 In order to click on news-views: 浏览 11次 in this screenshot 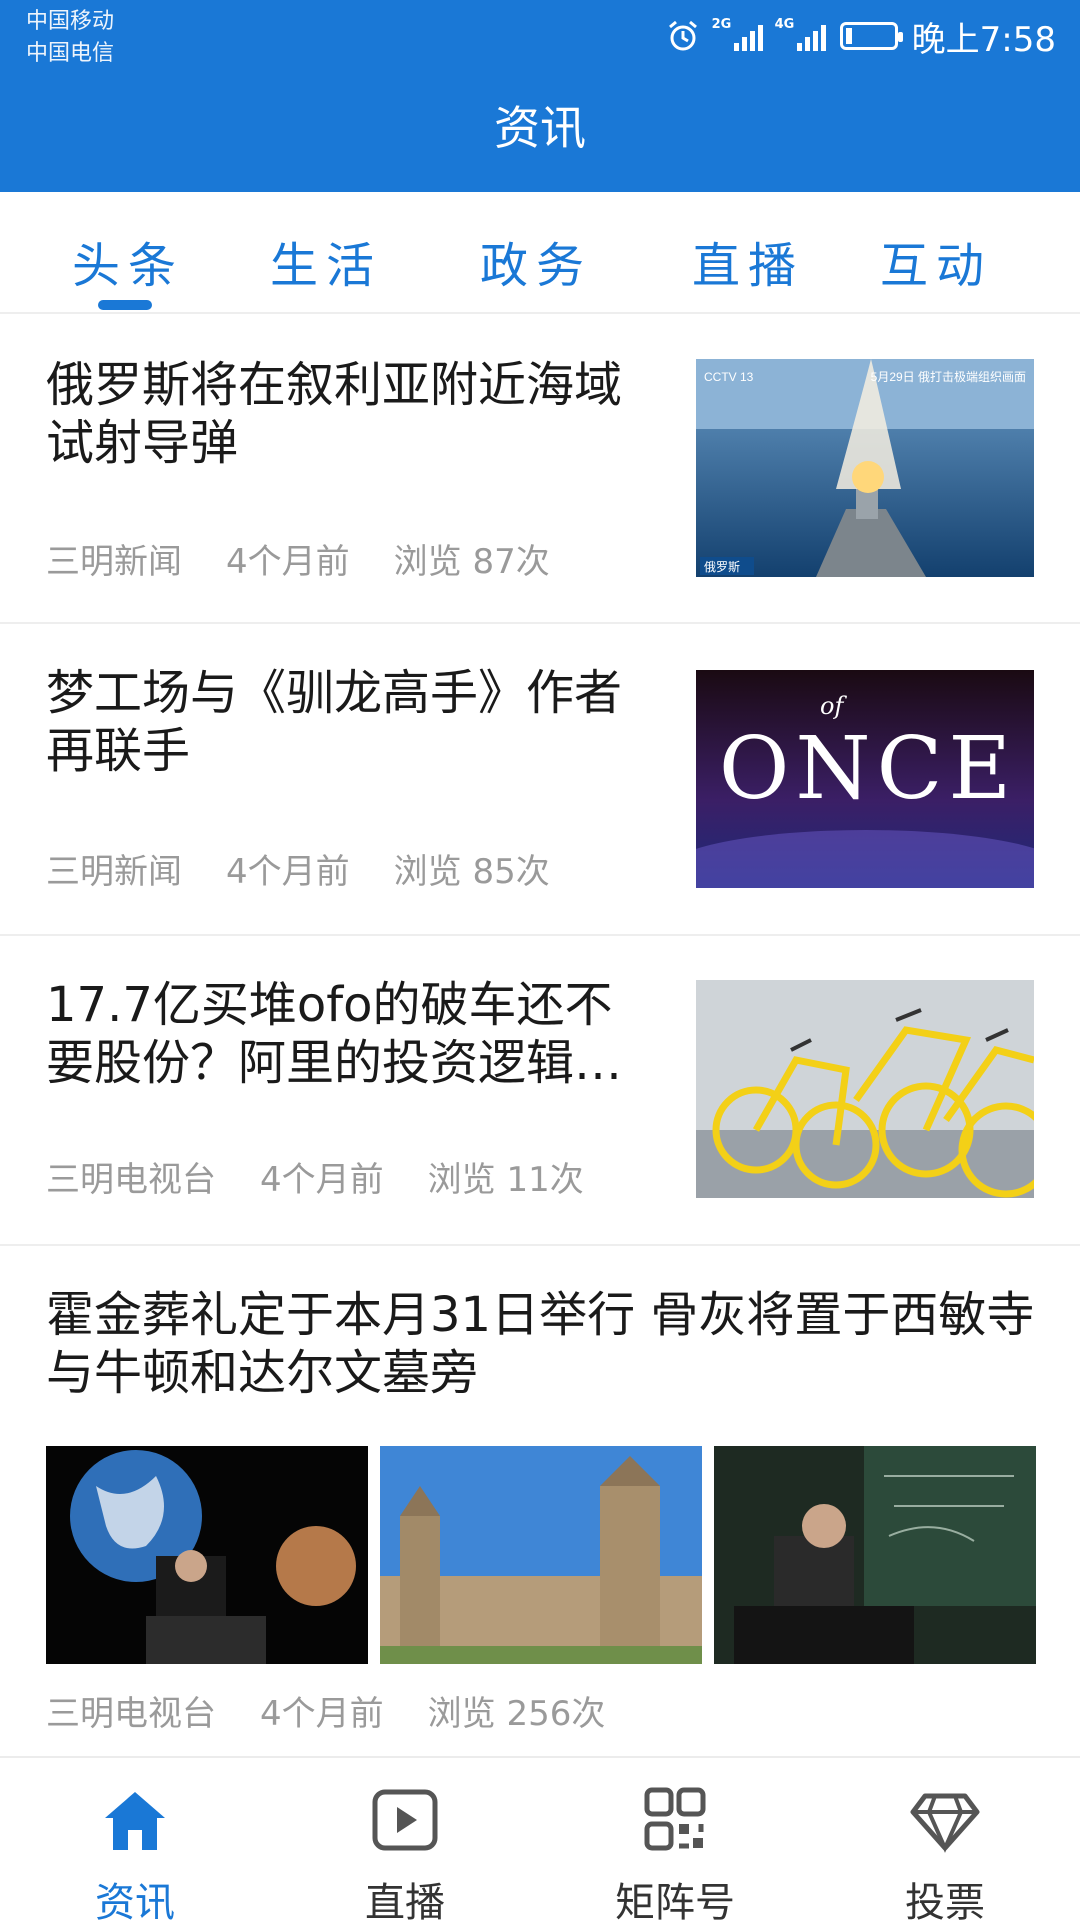, I will do `click(505, 1180)`.